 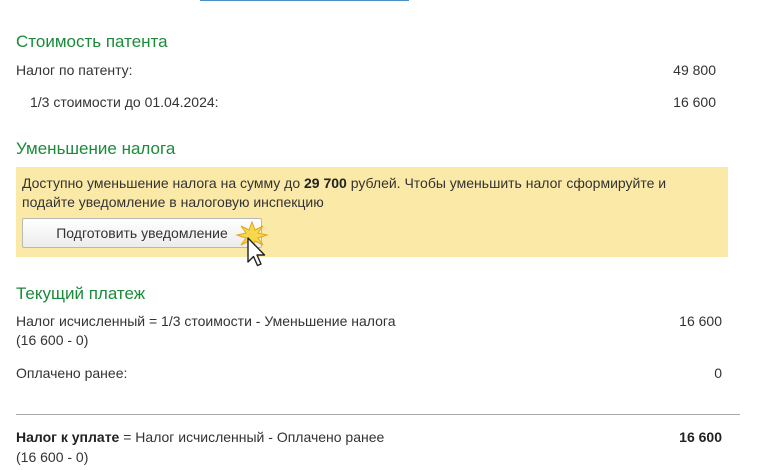 I want to click on tax-to-pay-formula: (16 600 - 0), so click(x=52, y=457).